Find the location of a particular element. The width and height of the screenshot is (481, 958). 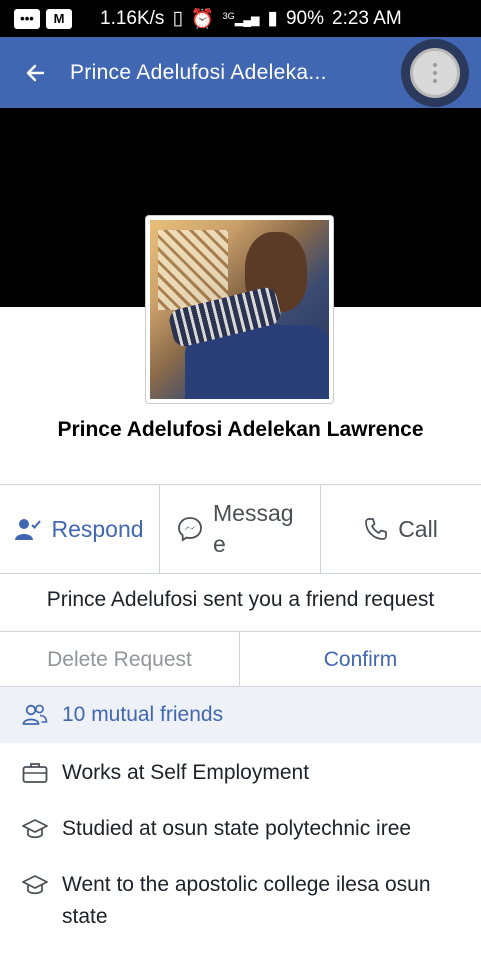

phone-icon is located at coordinates (376, 529).